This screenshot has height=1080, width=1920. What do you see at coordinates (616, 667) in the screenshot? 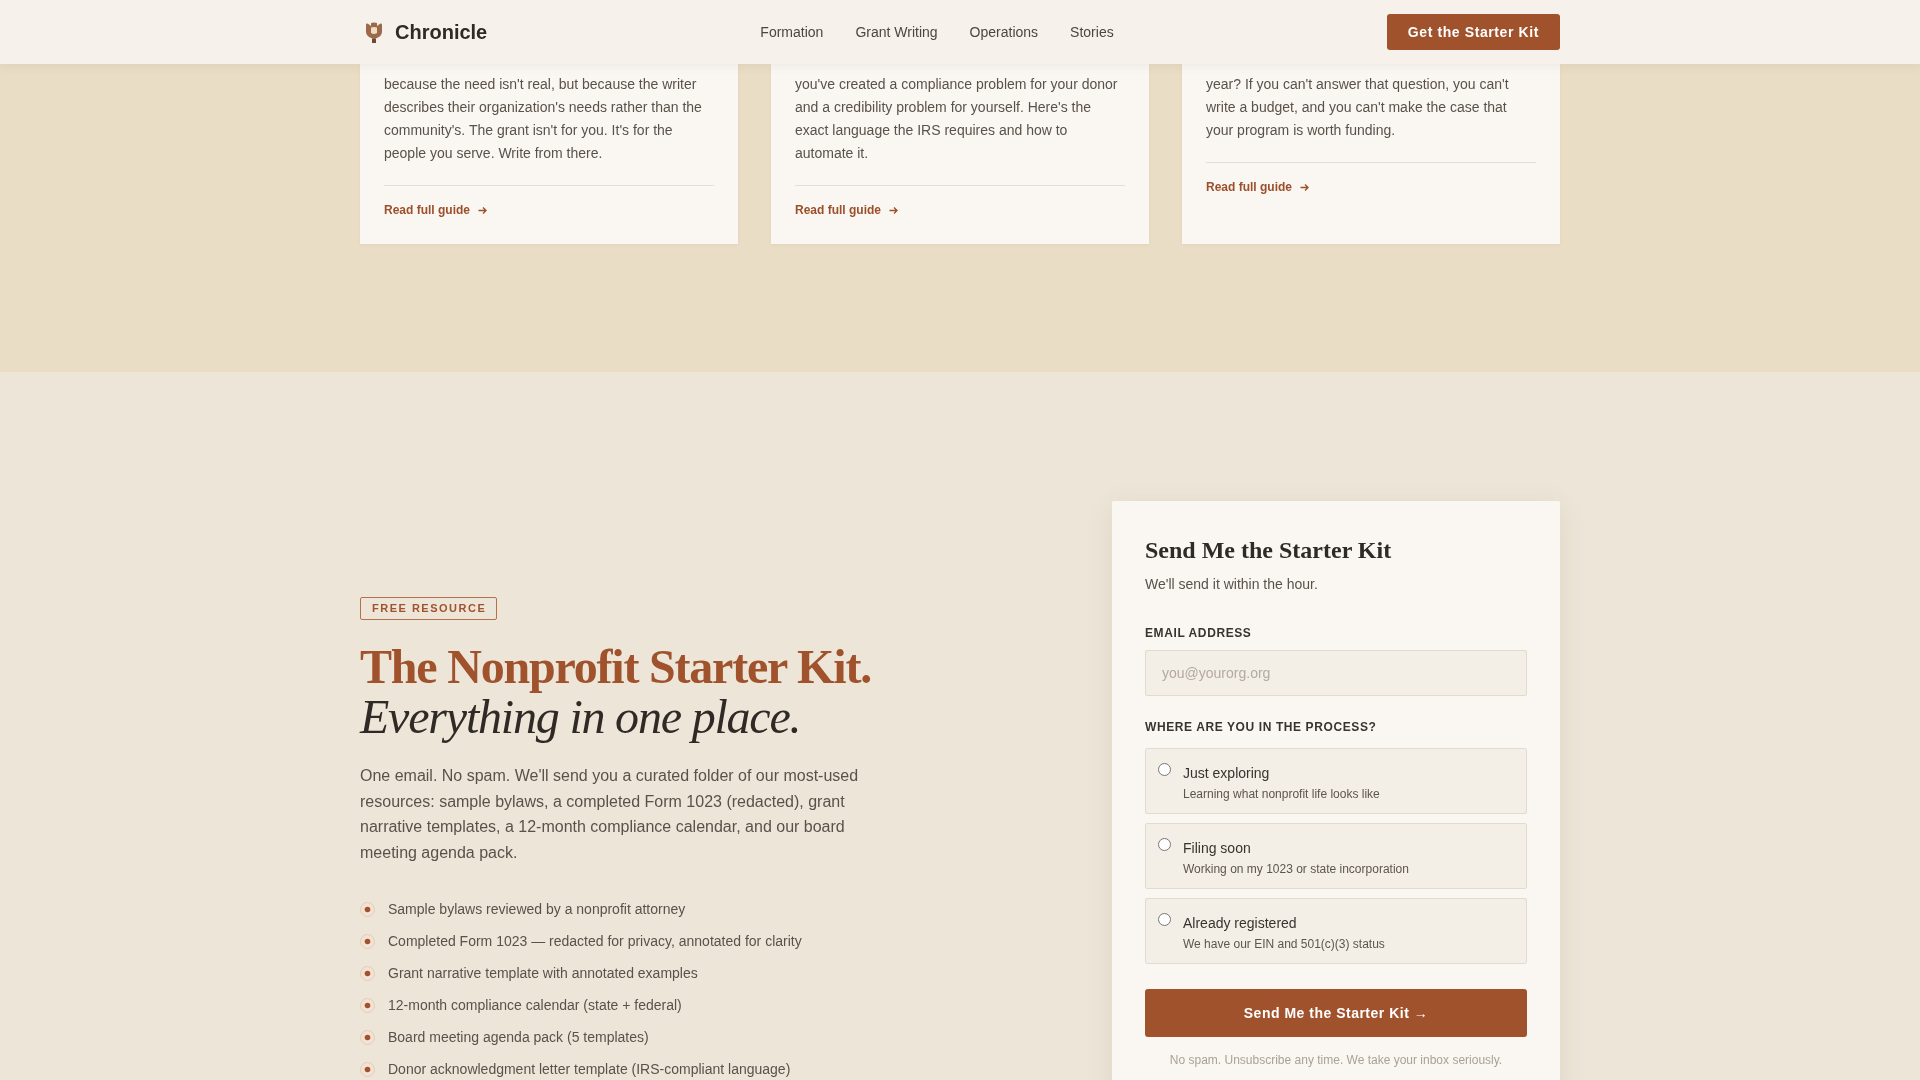
I see `kit-heading: The Nonprofit Starter Kit.` at bounding box center [616, 667].